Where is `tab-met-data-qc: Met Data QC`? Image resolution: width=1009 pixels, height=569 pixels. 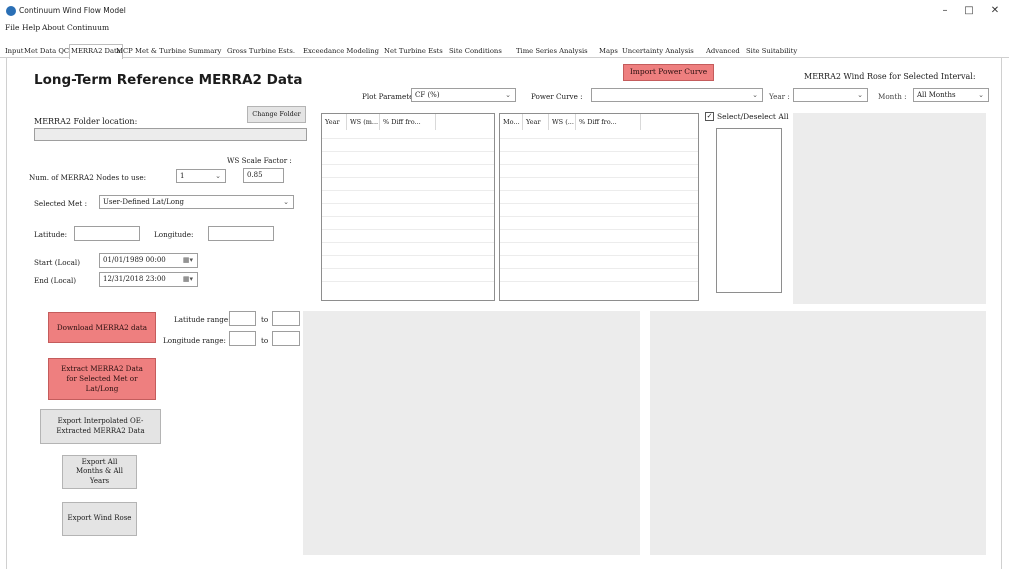 tab-met-data-qc: Met Data QC is located at coordinates (46, 51).